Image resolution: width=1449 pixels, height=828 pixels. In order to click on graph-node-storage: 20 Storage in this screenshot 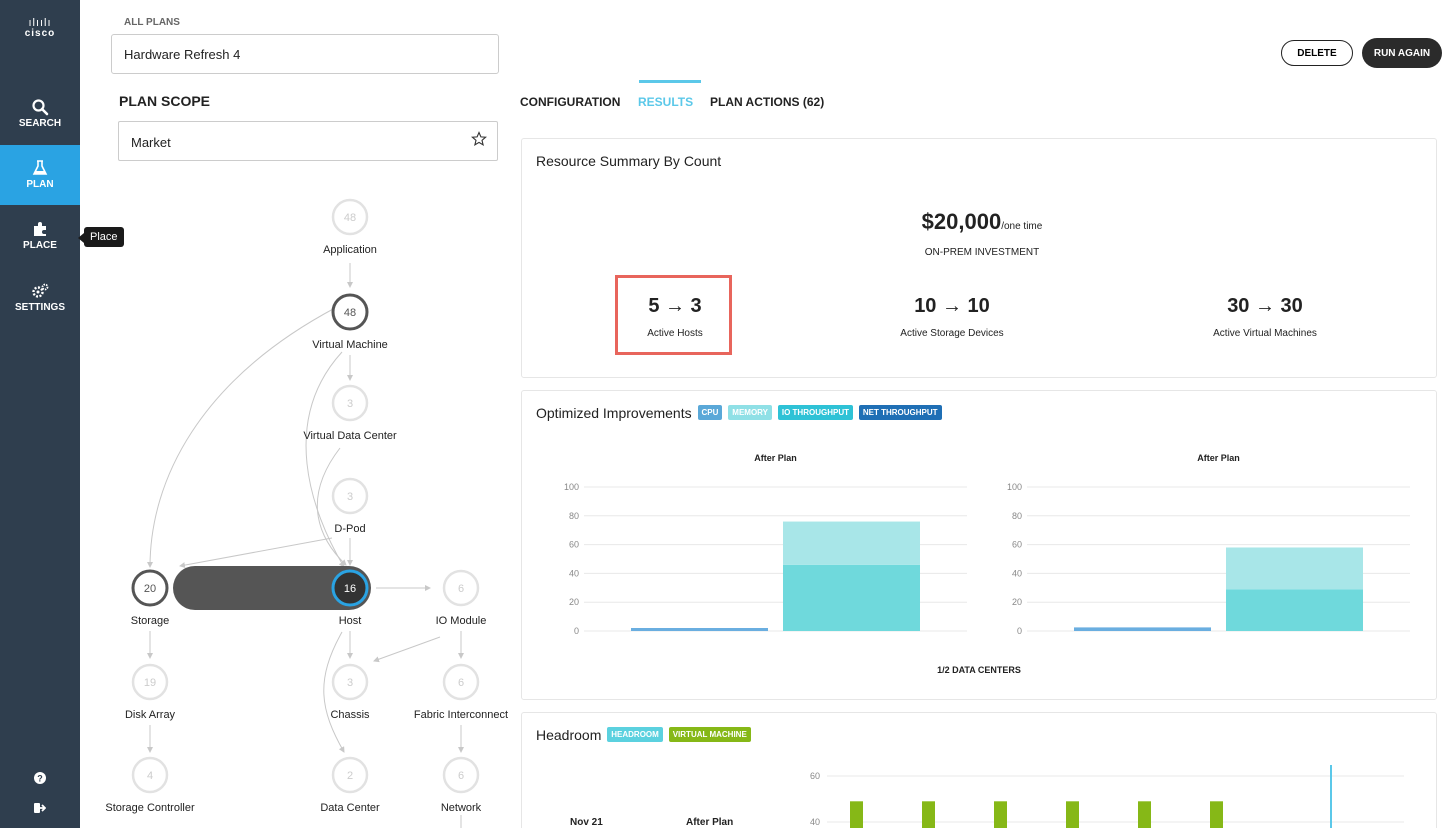, I will do `click(150, 598)`.